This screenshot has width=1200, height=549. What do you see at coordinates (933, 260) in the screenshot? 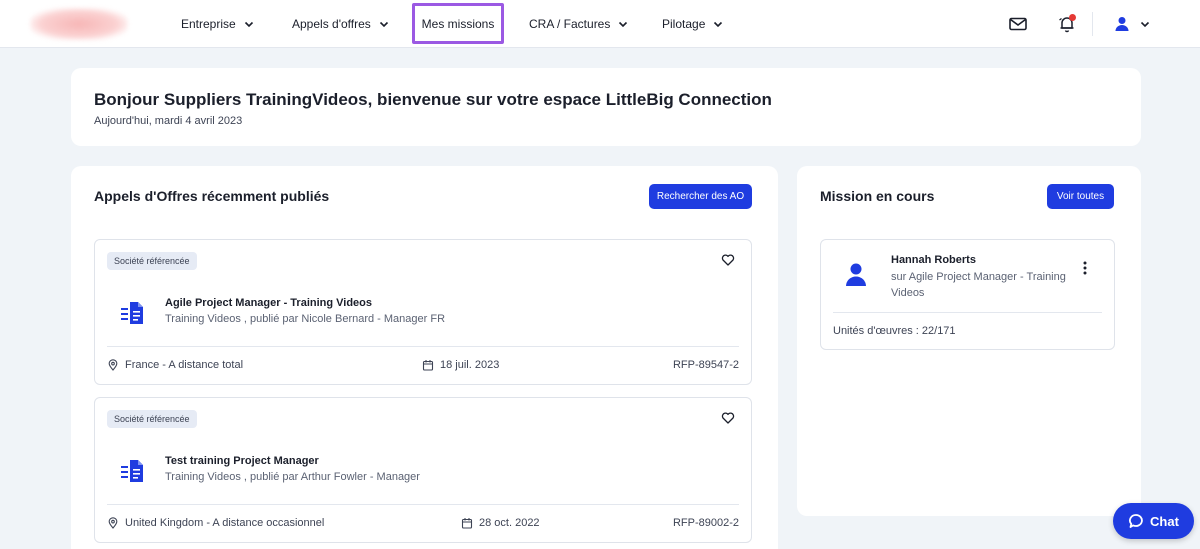
I see `consultant-name: Hannah Roberts` at bounding box center [933, 260].